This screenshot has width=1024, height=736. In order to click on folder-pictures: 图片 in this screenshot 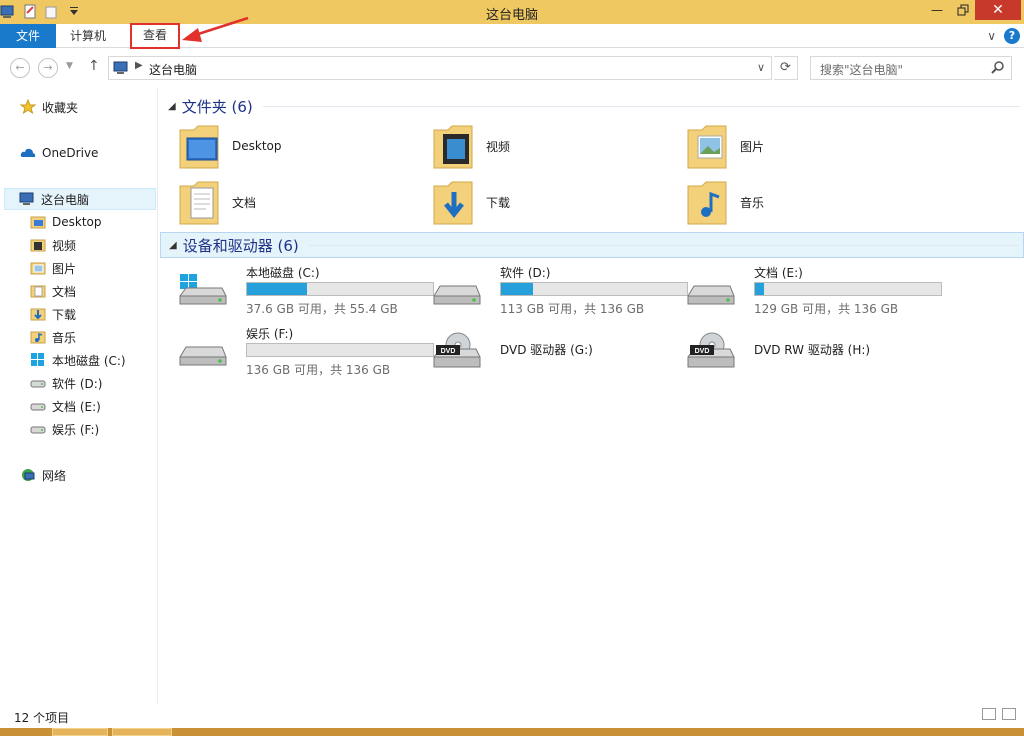, I will do `click(806, 146)`.